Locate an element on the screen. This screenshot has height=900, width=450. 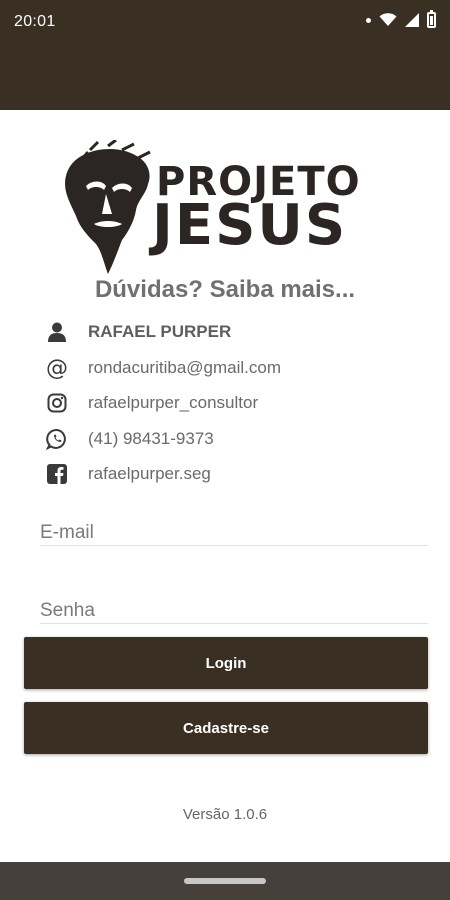
navigation-bar is located at coordinates (225, 881).